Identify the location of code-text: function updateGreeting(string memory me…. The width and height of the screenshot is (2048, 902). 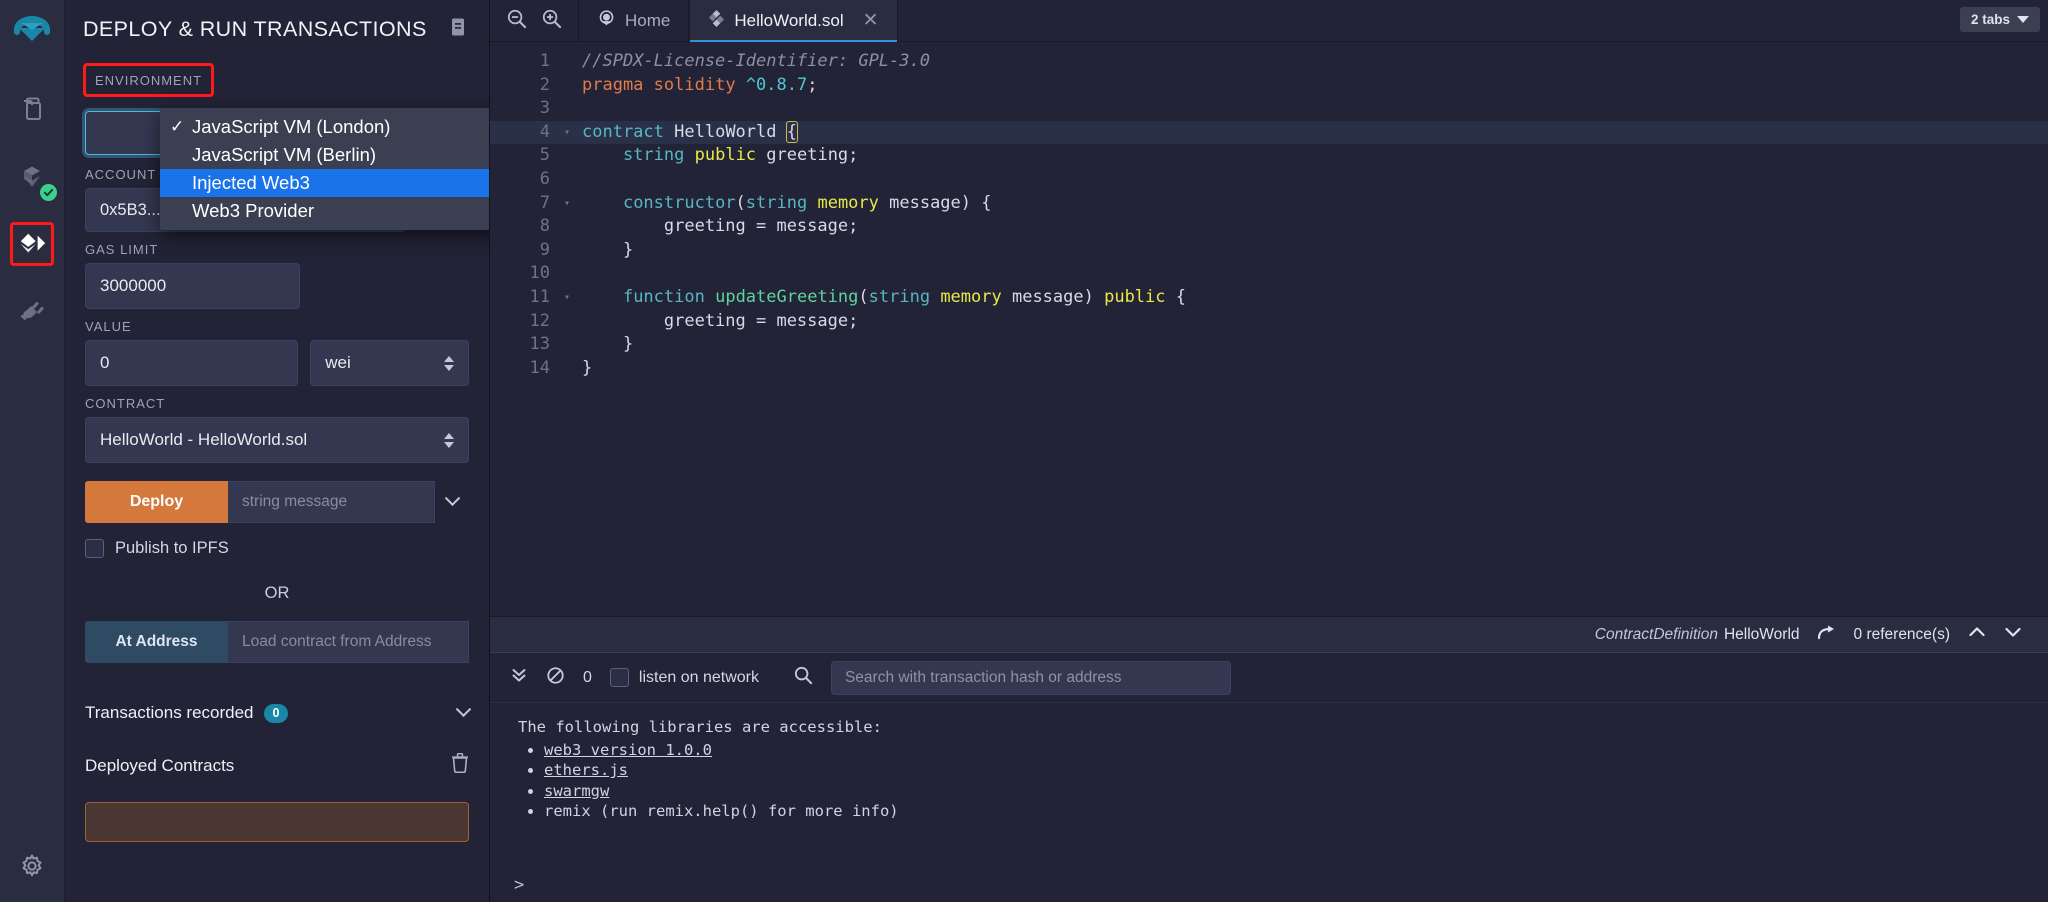
(904, 296).